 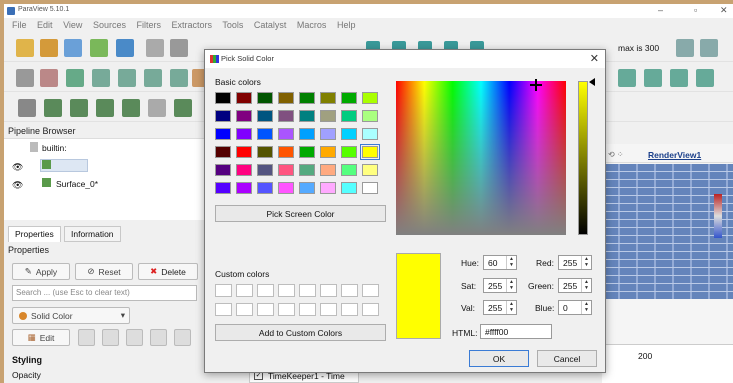 I want to click on slice-icon, so click(x=105, y=108).